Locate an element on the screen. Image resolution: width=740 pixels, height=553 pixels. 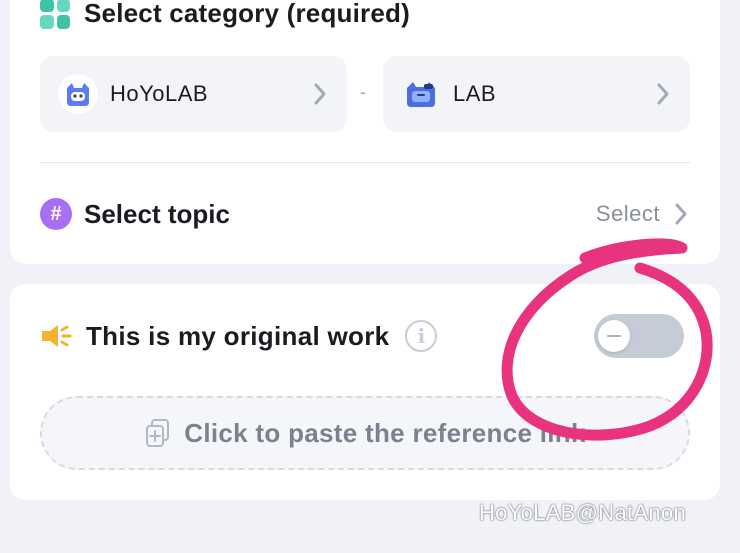
topic-label: Select topic is located at coordinates (157, 213).